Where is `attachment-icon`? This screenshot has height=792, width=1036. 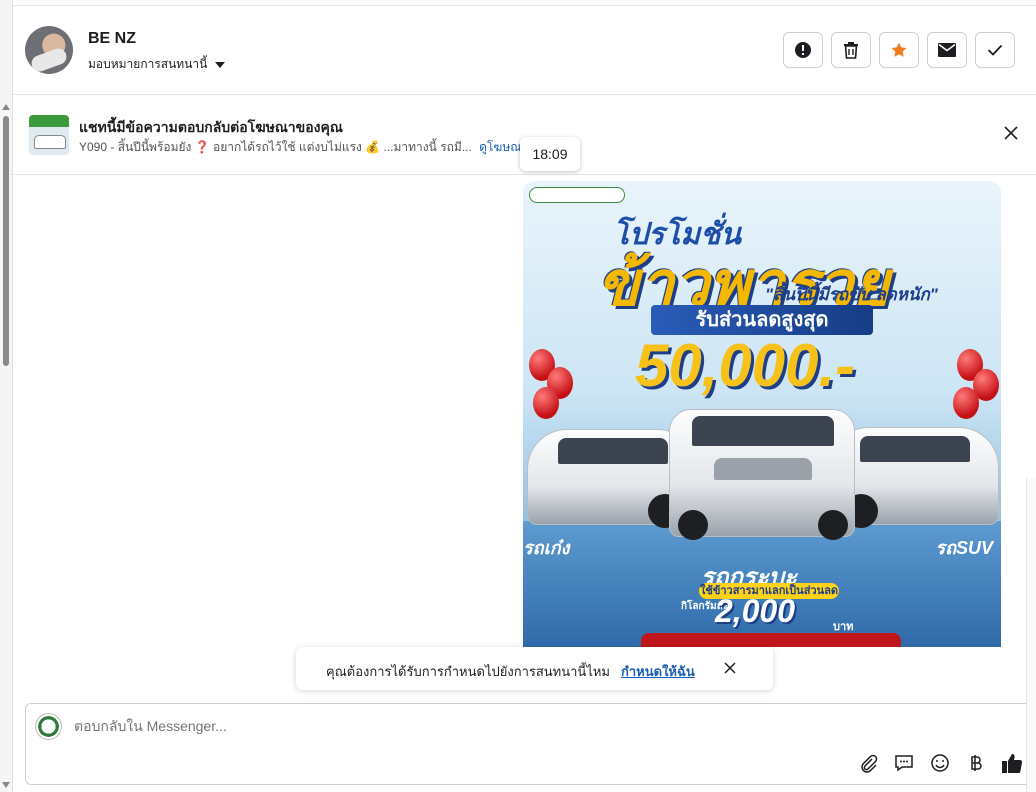 attachment-icon is located at coordinates (869, 763).